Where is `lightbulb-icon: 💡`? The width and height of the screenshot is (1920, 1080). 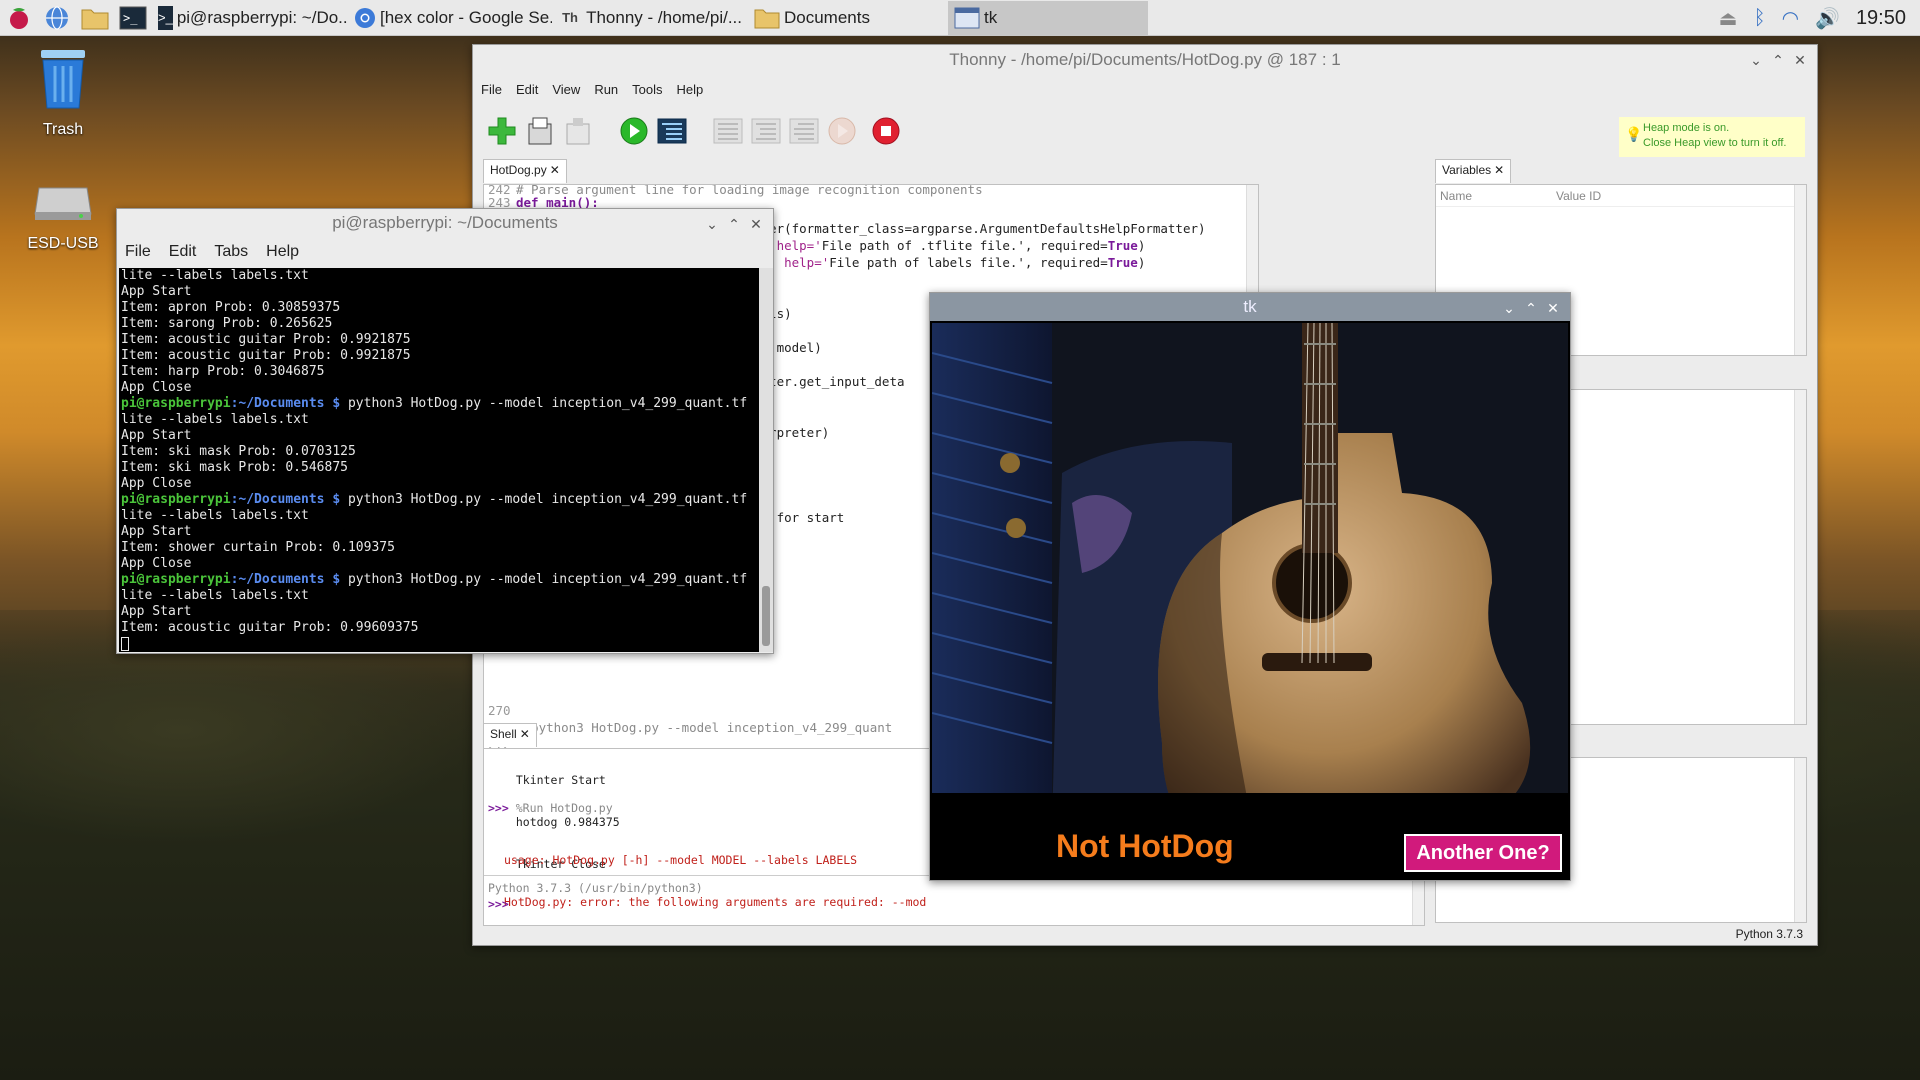
lightbulb-icon: 💡 is located at coordinates (1634, 134).